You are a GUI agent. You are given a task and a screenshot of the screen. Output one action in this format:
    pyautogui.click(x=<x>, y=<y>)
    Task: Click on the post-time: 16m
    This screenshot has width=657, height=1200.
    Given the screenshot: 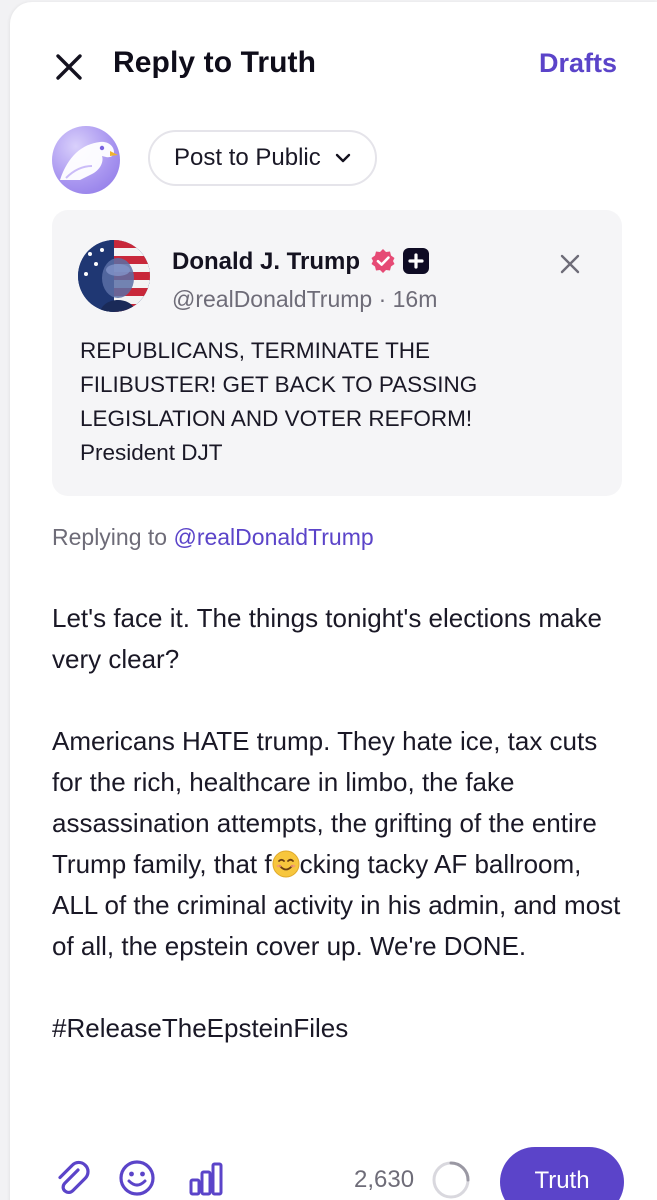 What is the action you would take?
    pyautogui.click(x=415, y=299)
    